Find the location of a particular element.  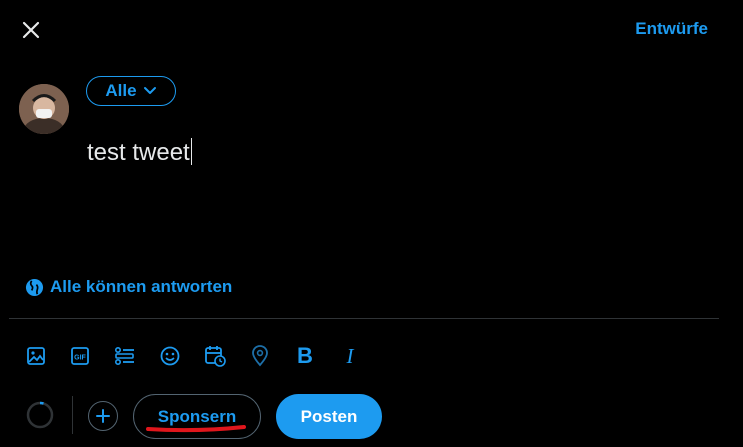

audience-selector-button: Alle is located at coordinates (131, 91).